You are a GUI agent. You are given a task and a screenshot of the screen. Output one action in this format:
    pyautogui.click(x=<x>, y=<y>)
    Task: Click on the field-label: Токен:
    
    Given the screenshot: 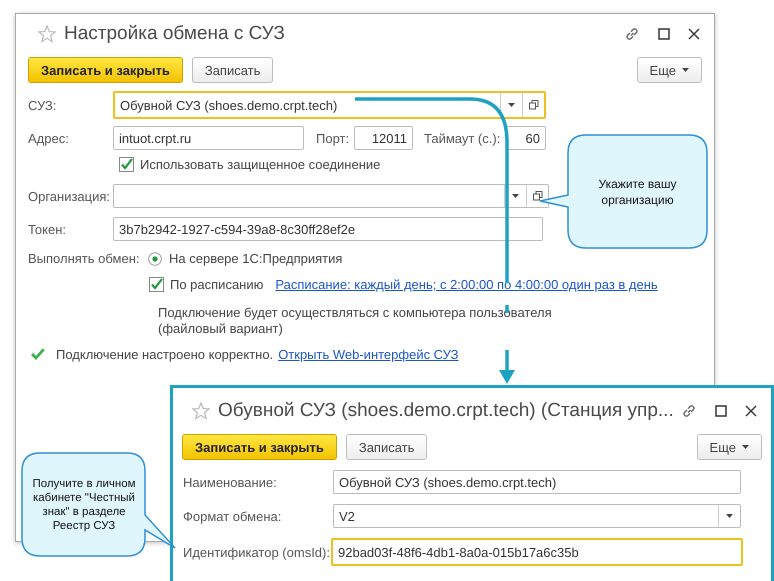 What is the action you would take?
    pyautogui.click(x=48, y=229)
    